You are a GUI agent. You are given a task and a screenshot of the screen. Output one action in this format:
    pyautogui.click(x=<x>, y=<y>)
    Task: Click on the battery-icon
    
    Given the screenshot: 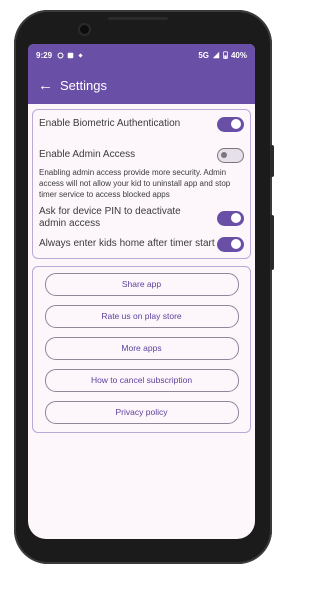 What is the action you would take?
    pyautogui.click(x=225, y=55)
    